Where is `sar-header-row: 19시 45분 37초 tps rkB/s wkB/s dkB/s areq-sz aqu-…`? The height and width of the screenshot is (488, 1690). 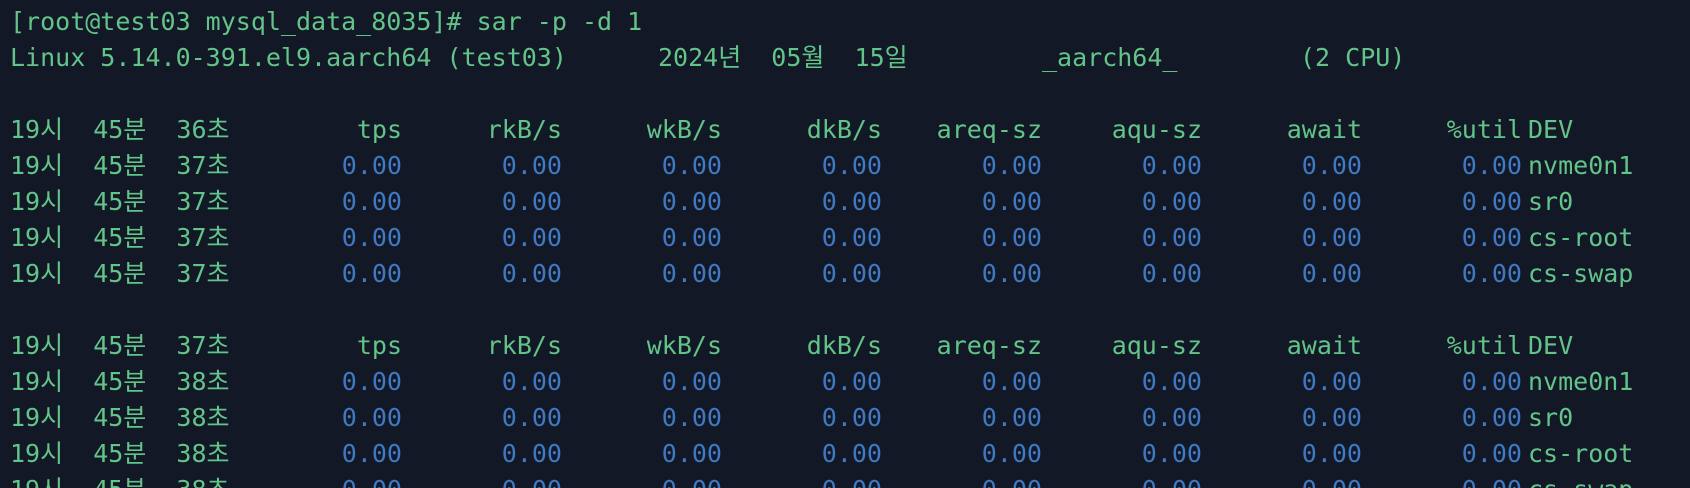 sar-header-row: 19시 45분 37초 tps rkB/s wkB/s dkB/s areq-sz aqu-… is located at coordinates (850, 346).